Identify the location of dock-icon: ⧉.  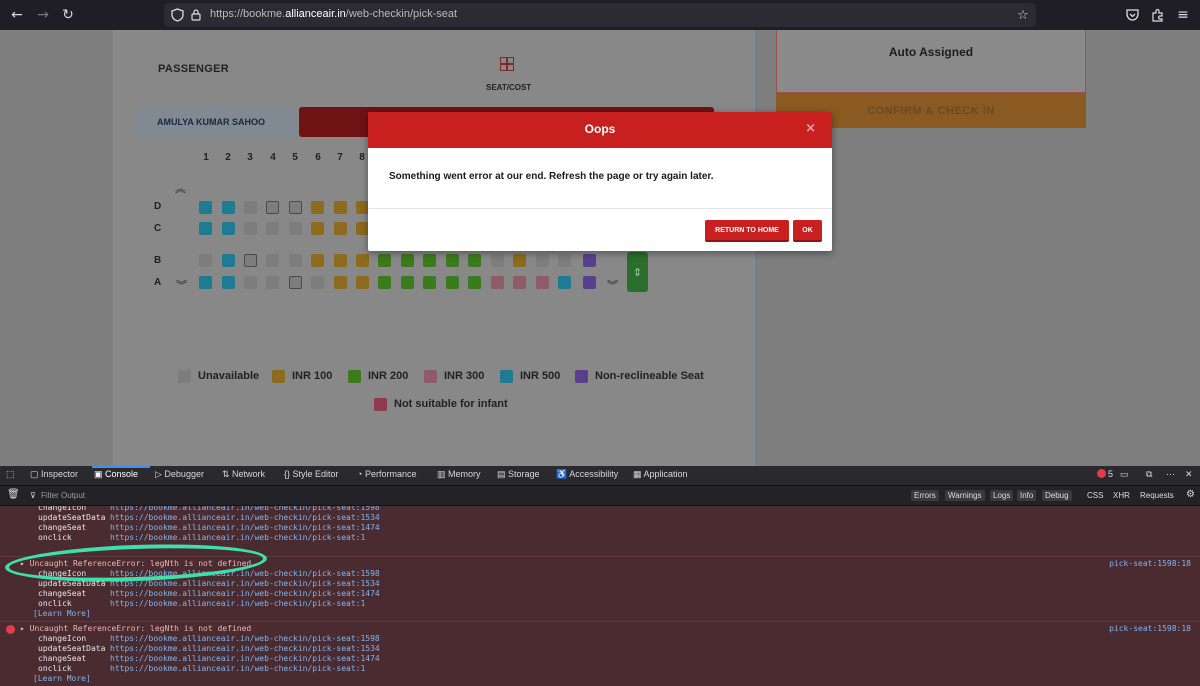
(1149, 474).